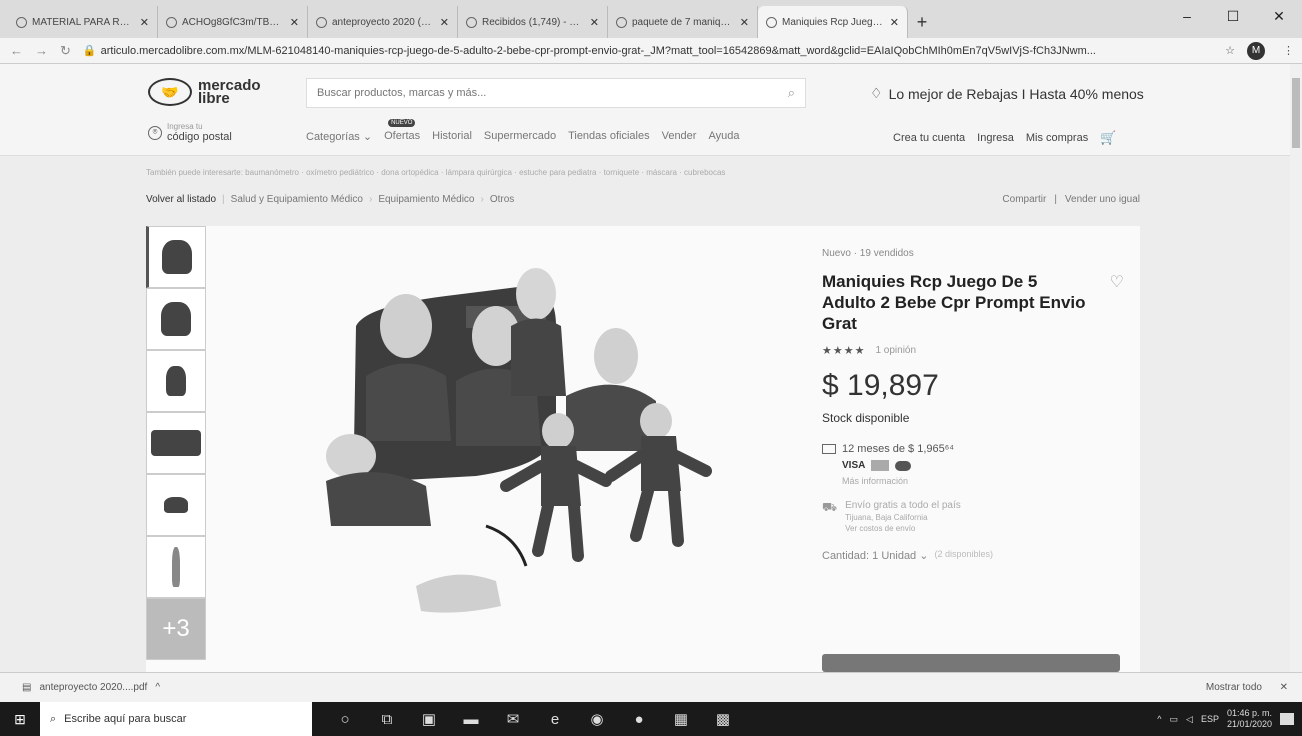 The image size is (1302, 736). What do you see at coordinates (204, 92) in the screenshot?
I see `mercadolibre-logo: 🤝 mercado libre` at bounding box center [204, 92].